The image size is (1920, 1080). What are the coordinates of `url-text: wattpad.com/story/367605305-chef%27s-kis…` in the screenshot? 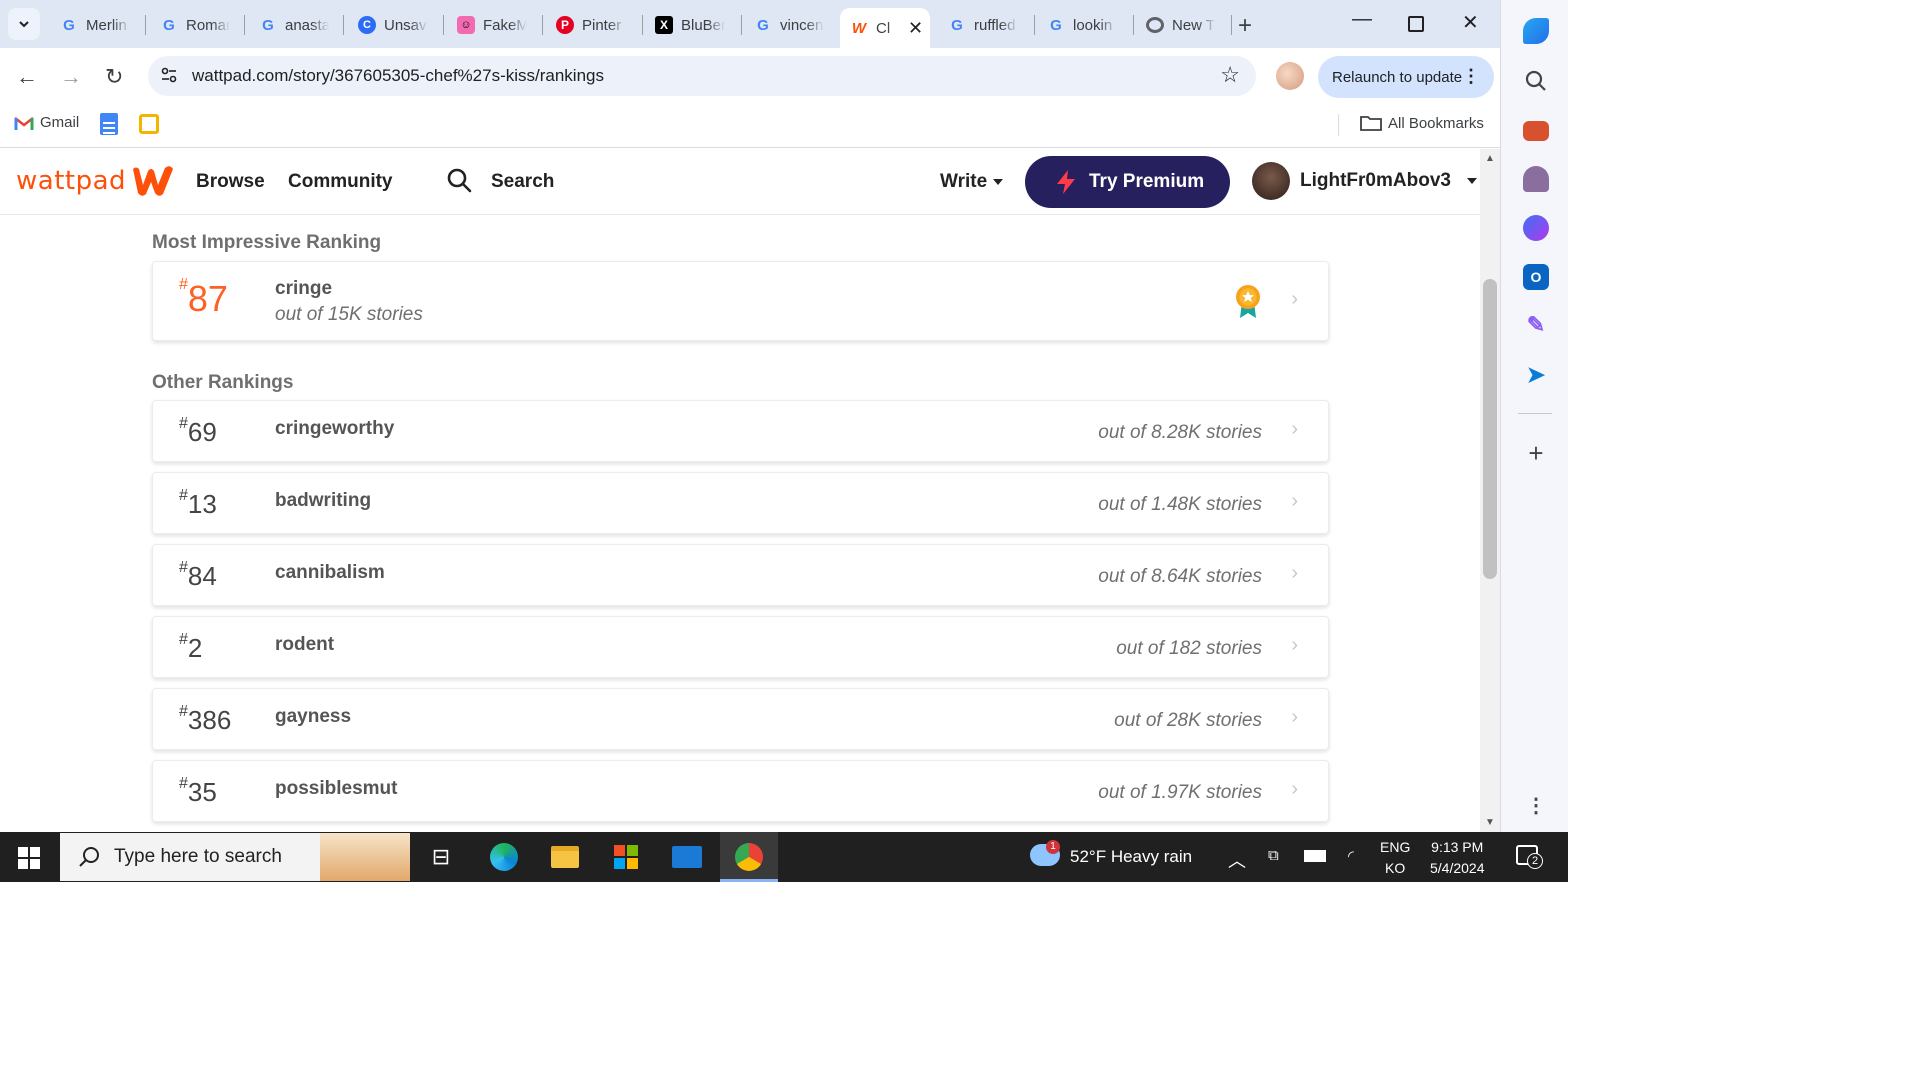 It's located at (398, 76).